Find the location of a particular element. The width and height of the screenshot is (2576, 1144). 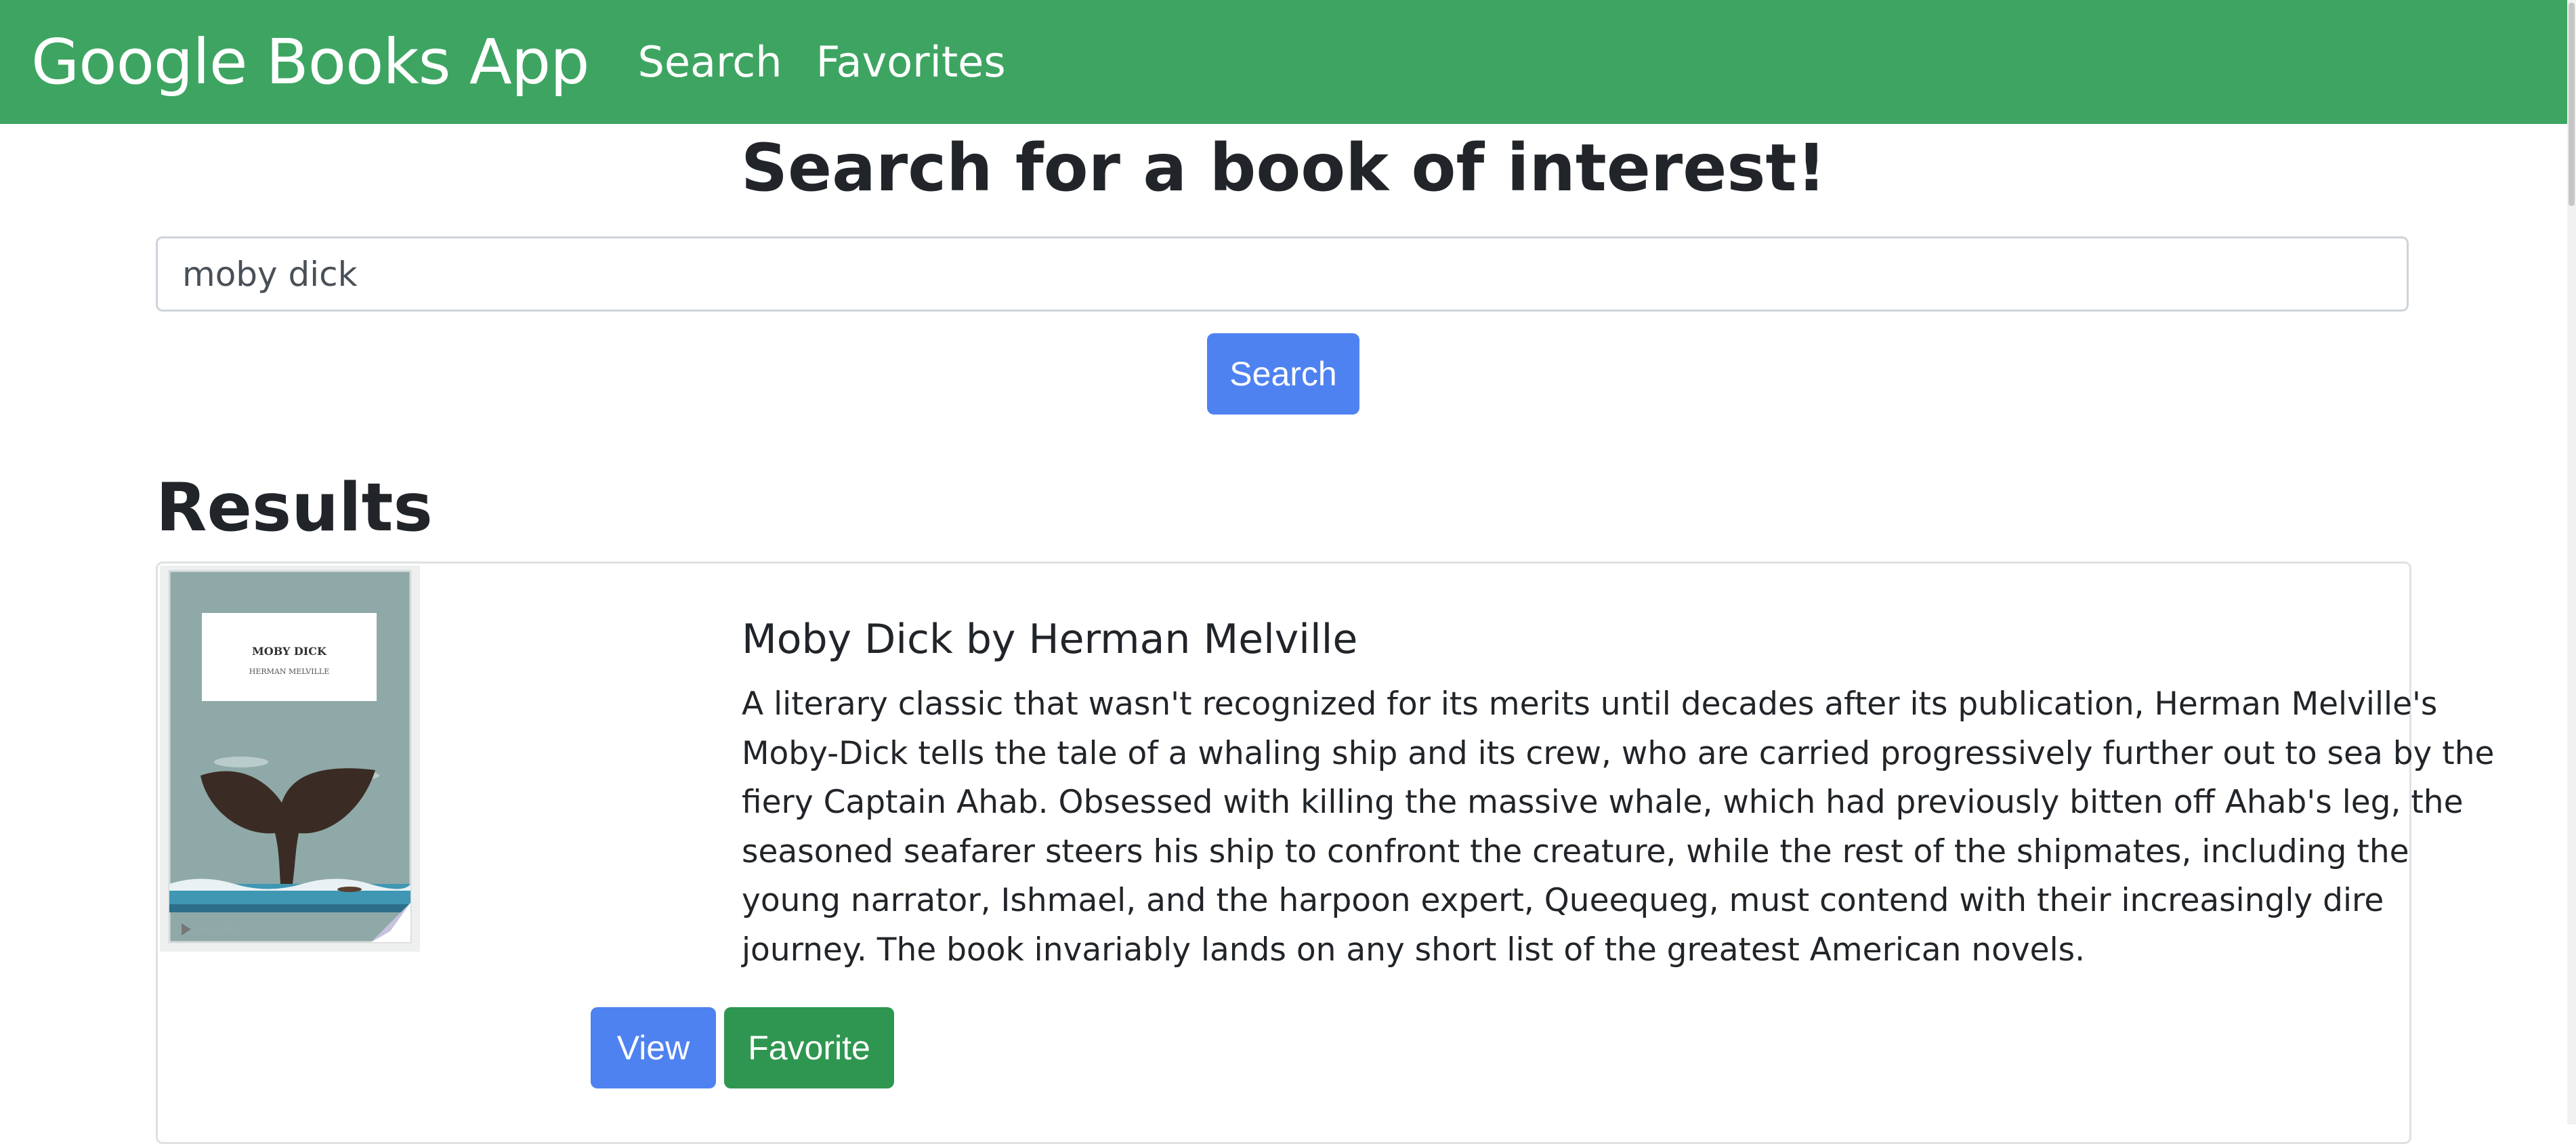

cover-badge-text: Google Play is located at coordinates (219, 930).